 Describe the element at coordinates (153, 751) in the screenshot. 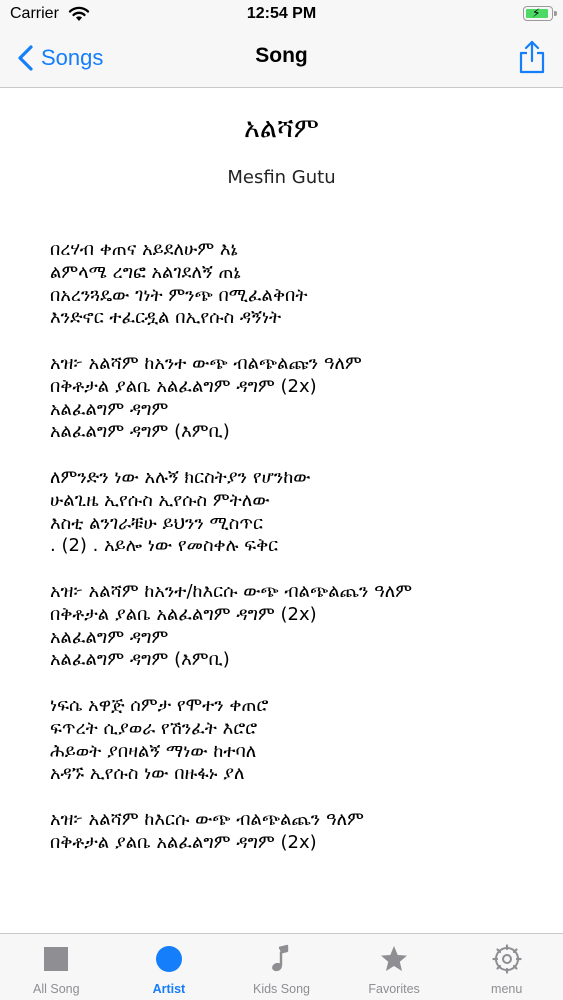

I see `lyric-line: ሕይወት ያበዛልኝ ማነው ከተባለ` at that location.